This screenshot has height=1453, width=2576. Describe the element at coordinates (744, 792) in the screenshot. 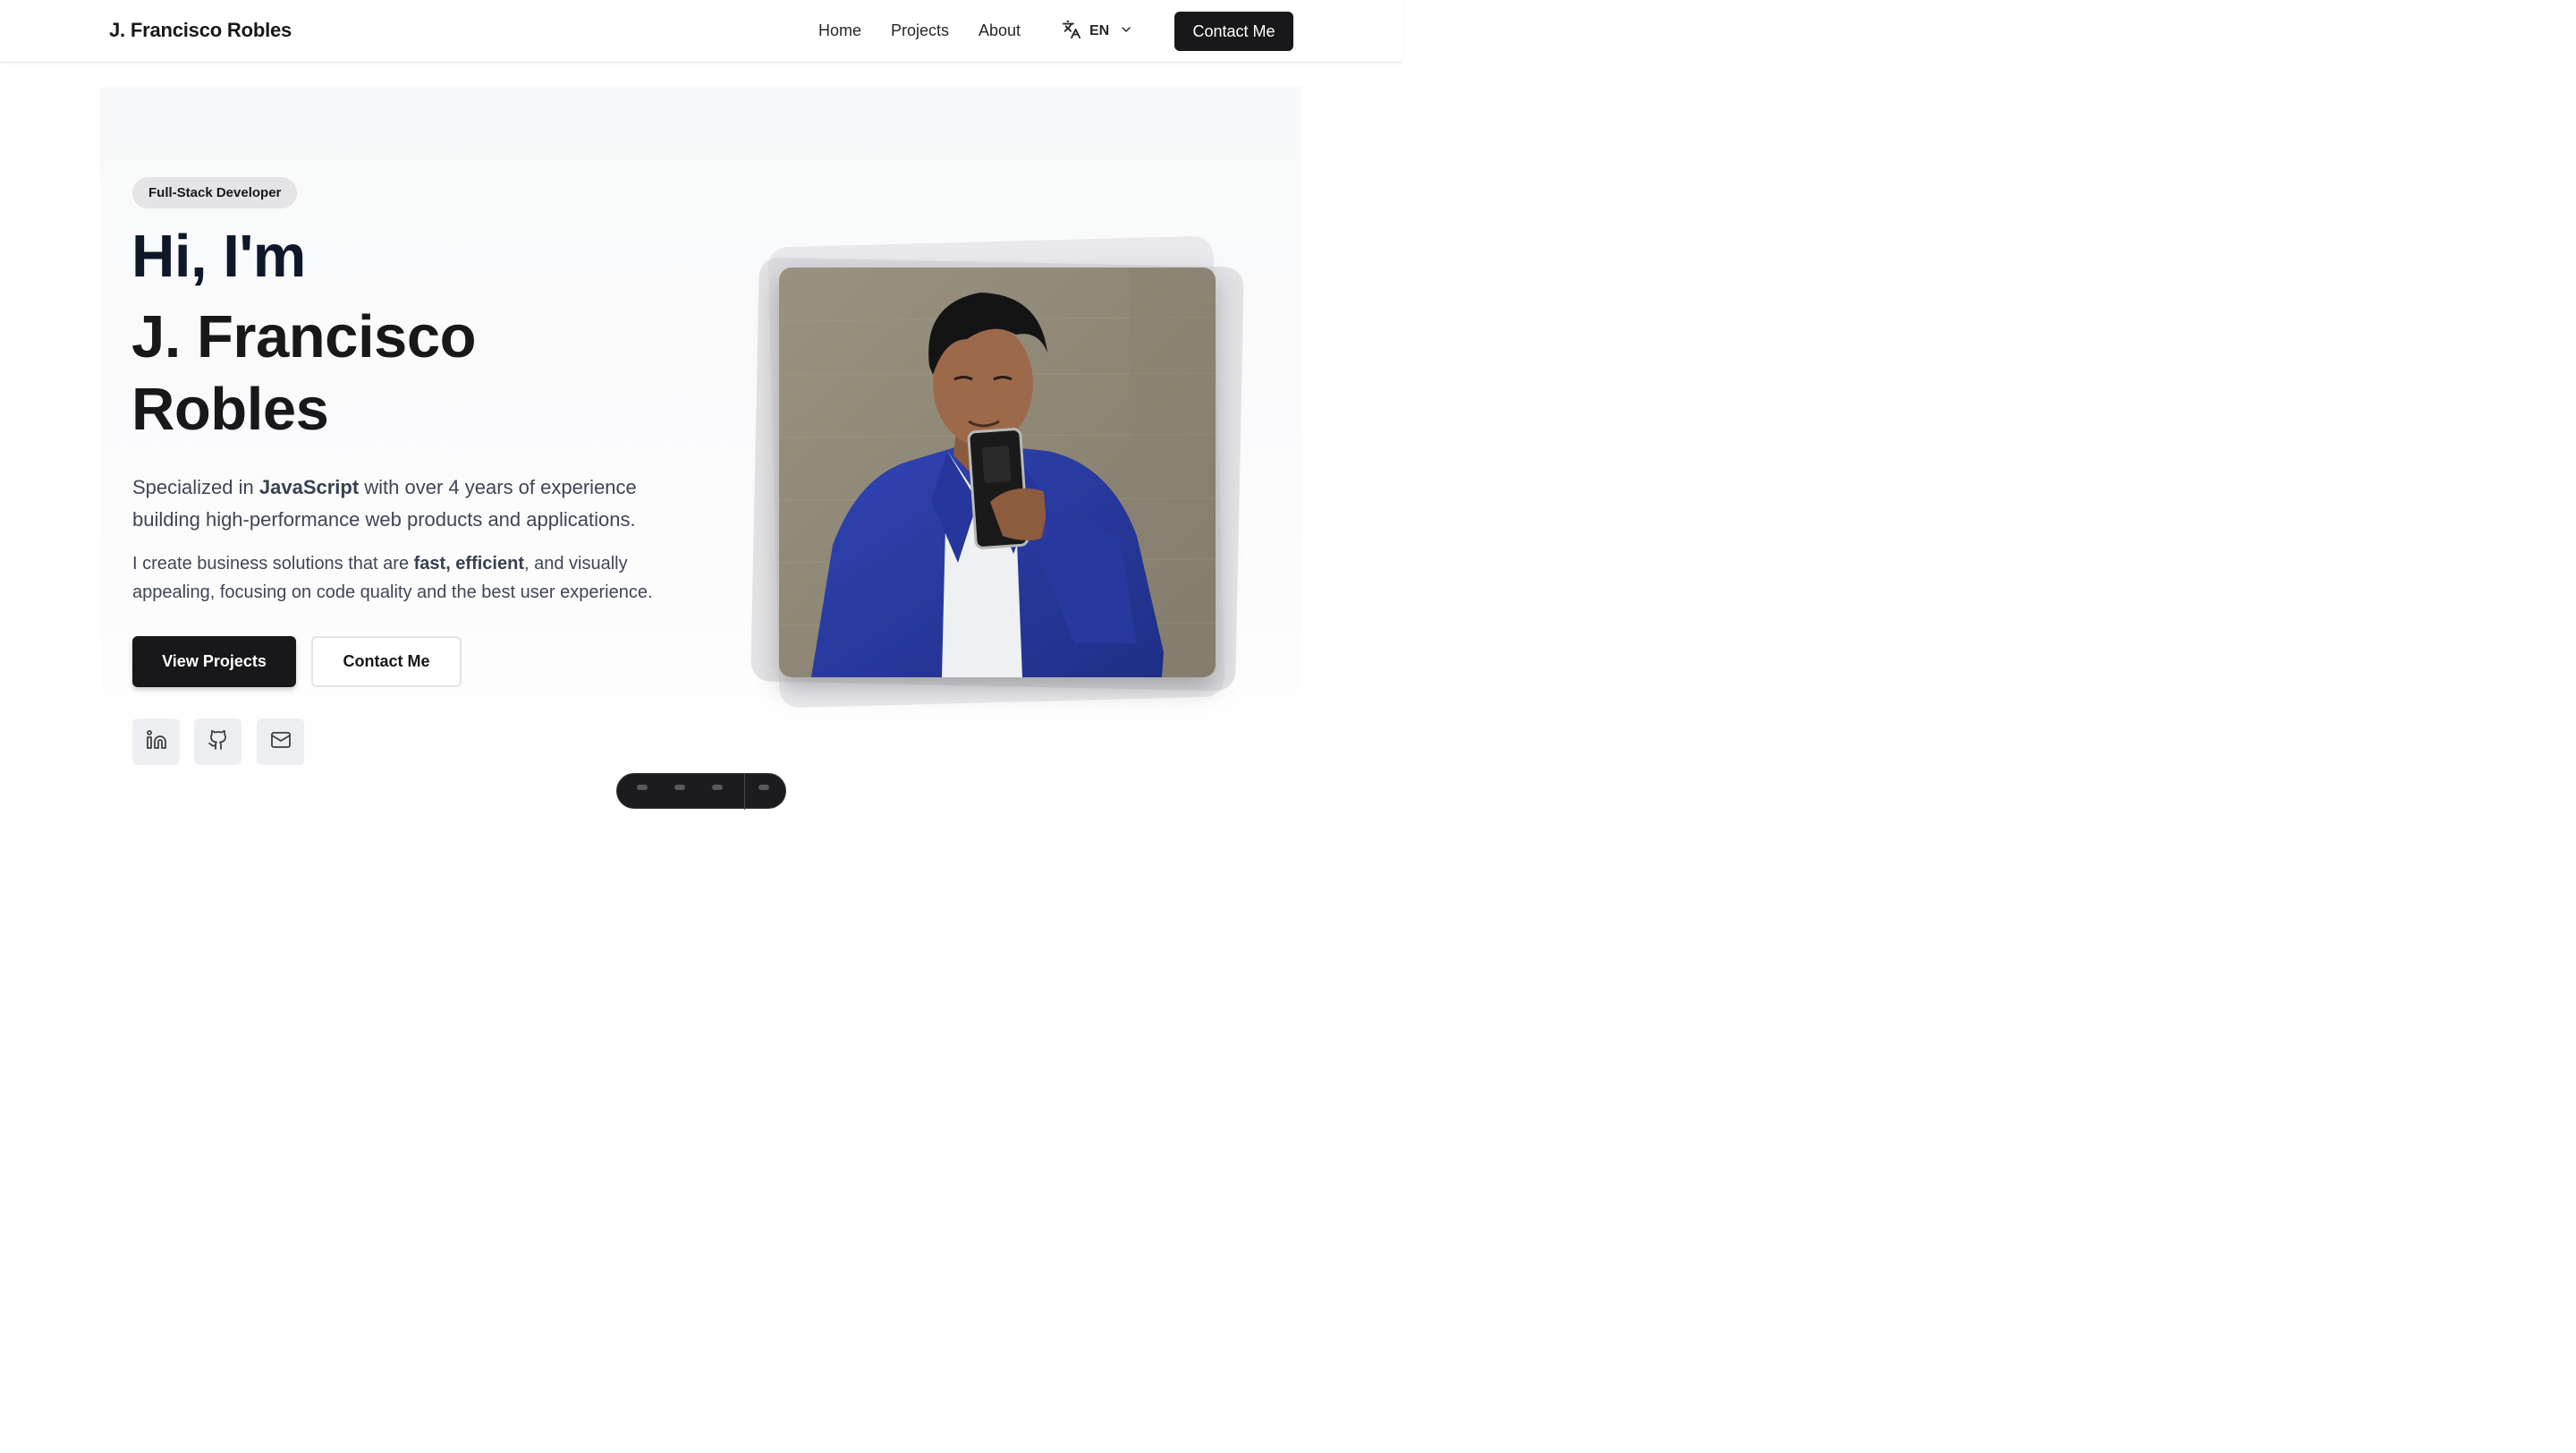

I see `toolbar-divider` at that location.